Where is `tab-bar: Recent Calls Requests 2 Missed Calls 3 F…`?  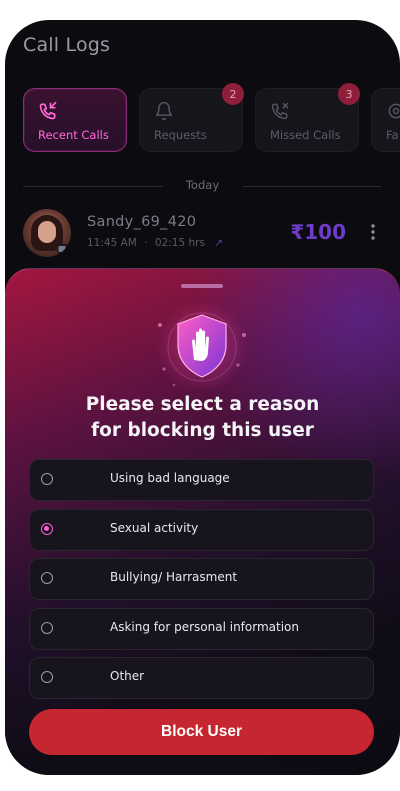 tab-bar: Recent Calls Requests 2 Missed Calls 3 F… is located at coordinates (211, 118).